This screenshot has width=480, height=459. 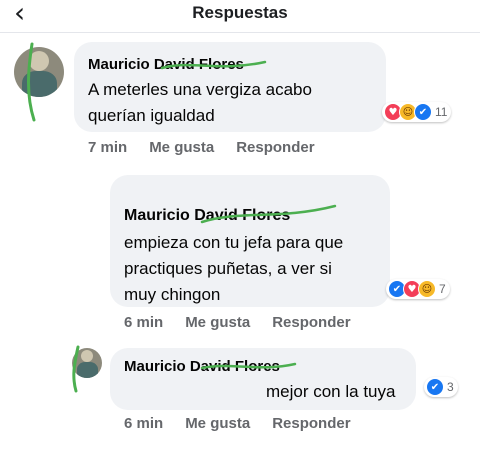 What do you see at coordinates (331, 391) in the screenshot?
I see `comment-text: mejor con la tuya` at bounding box center [331, 391].